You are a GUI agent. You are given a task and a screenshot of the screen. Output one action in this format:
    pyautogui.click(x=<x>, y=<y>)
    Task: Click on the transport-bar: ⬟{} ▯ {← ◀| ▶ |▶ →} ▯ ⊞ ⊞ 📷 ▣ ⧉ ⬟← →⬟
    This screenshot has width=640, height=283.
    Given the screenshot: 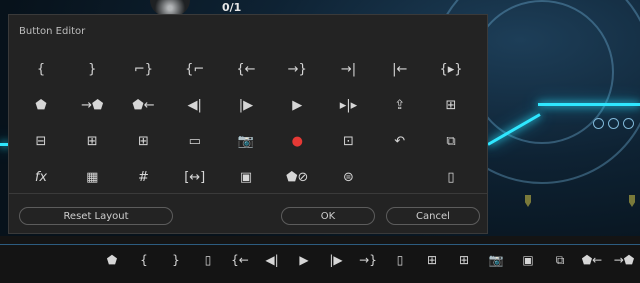 What is the action you would take?
    pyautogui.click(x=368, y=260)
    